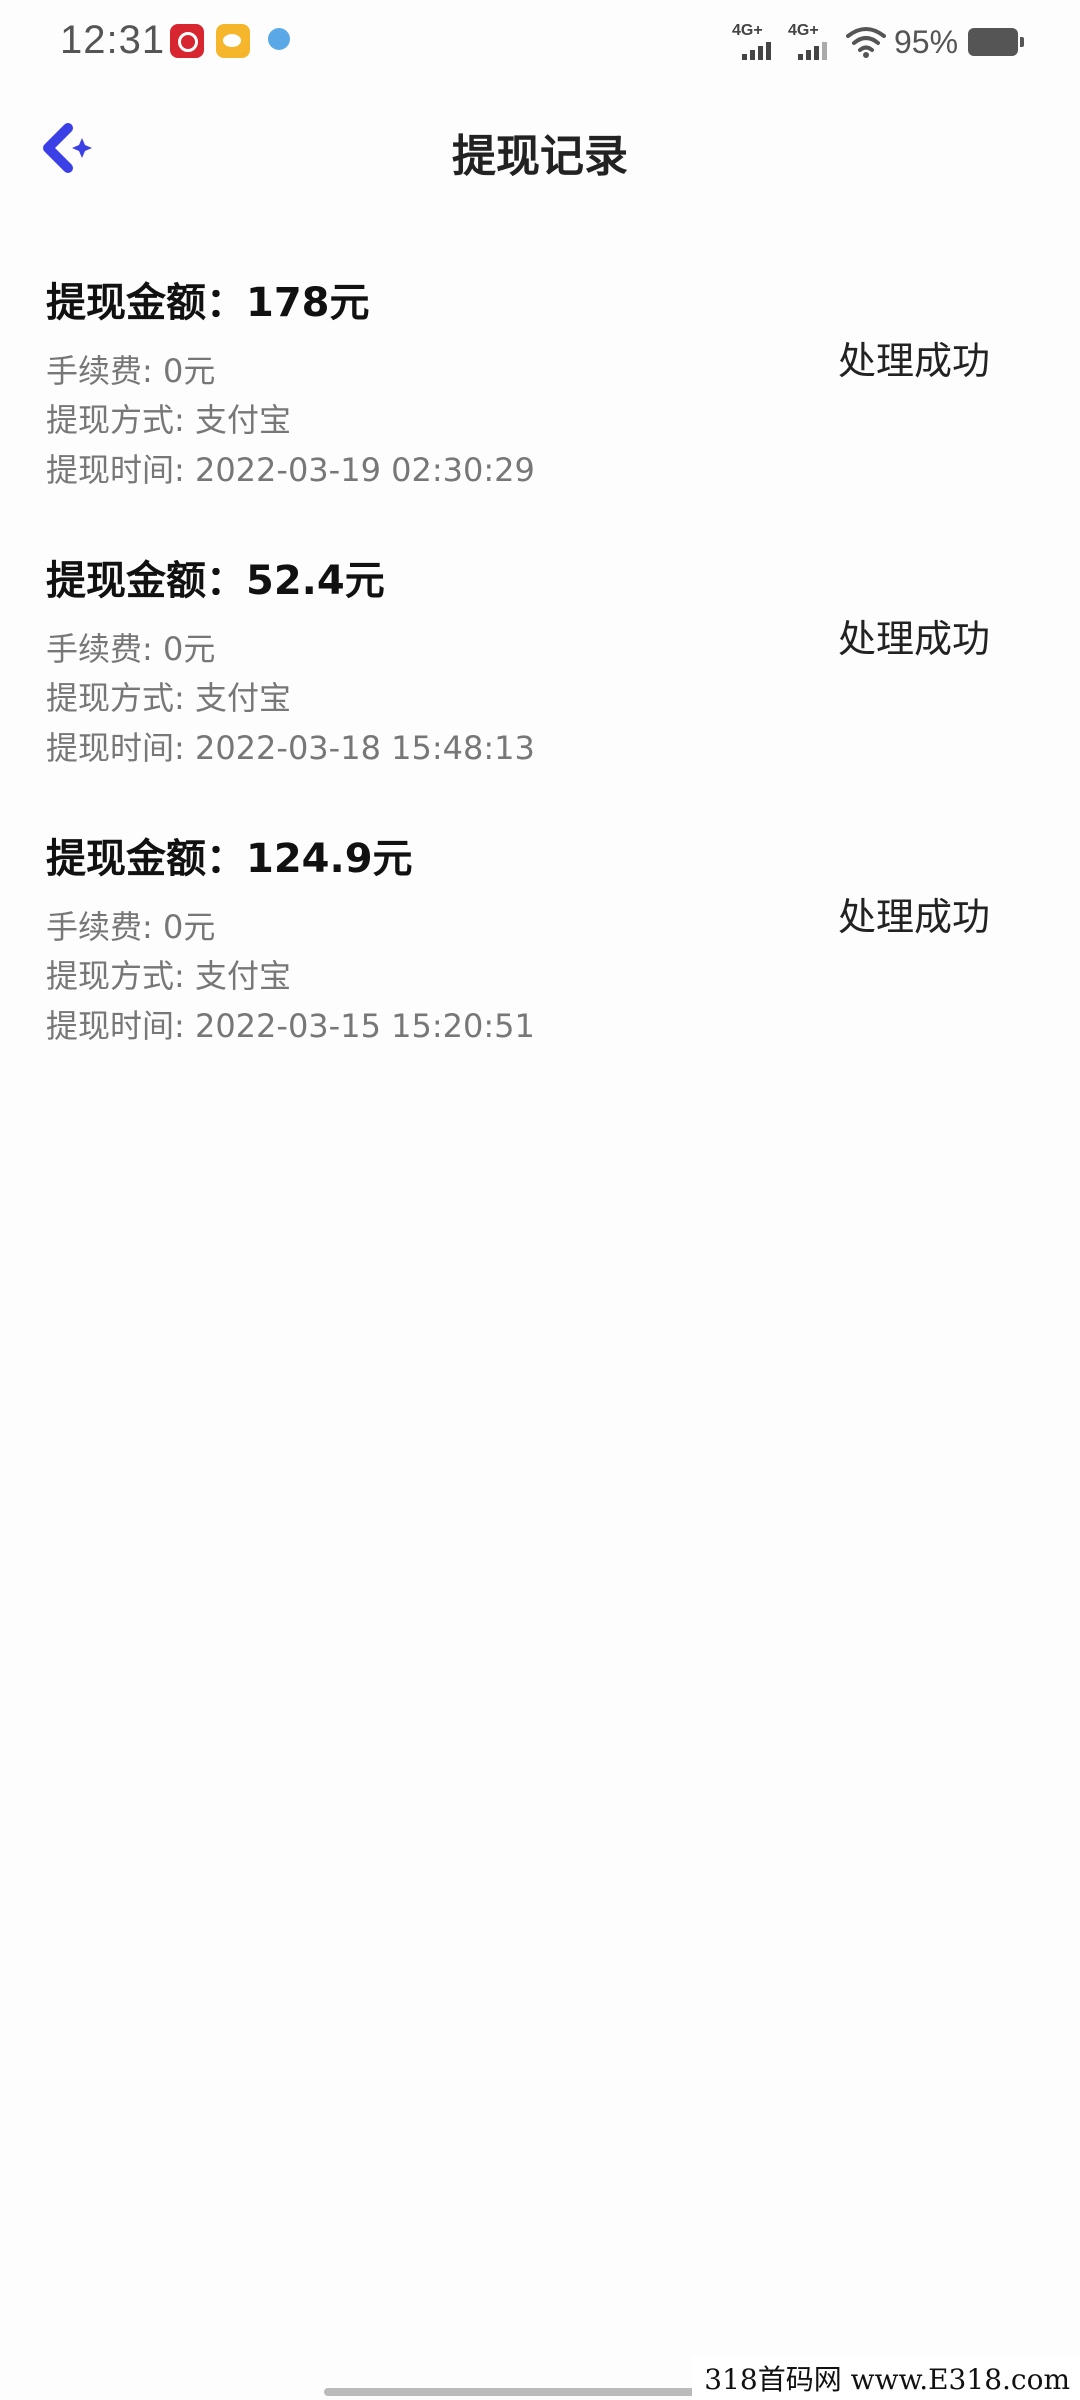 The width and height of the screenshot is (1080, 2400). I want to click on withdrawal-time: 提现时间: 2022-03-19 02:30:29, so click(290, 470).